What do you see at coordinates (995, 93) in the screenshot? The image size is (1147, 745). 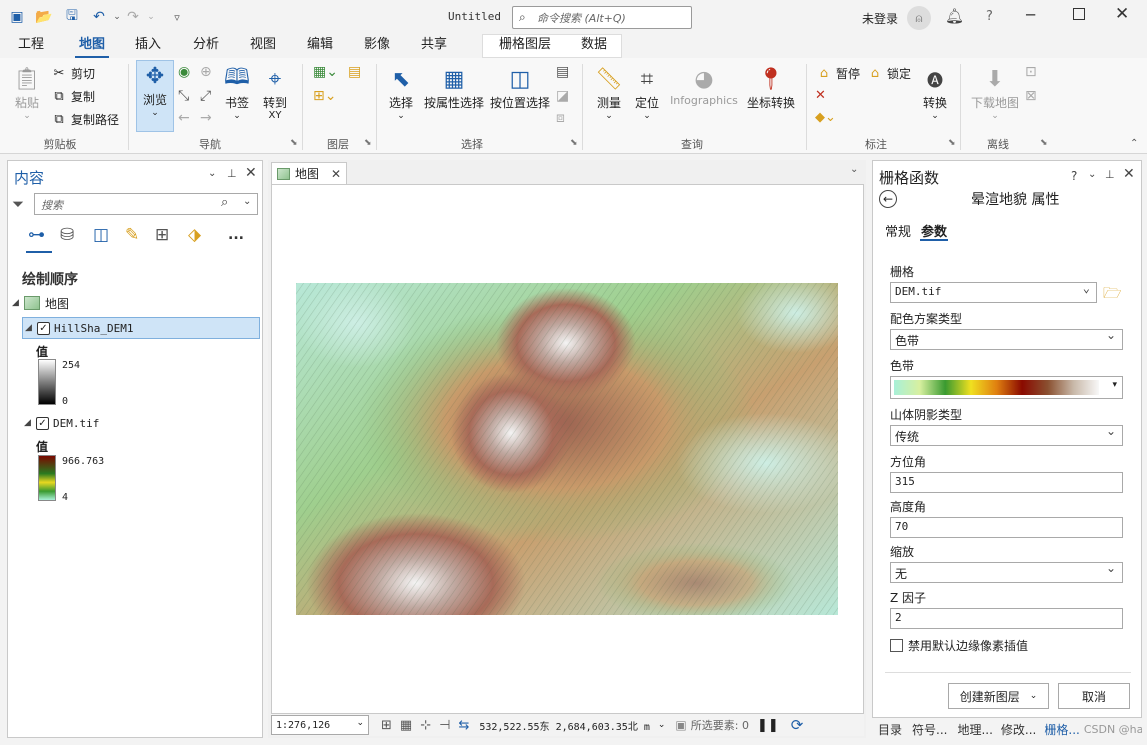 I see `download-map-button: ⬇ 下载地图 ⌄` at bounding box center [995, 93].